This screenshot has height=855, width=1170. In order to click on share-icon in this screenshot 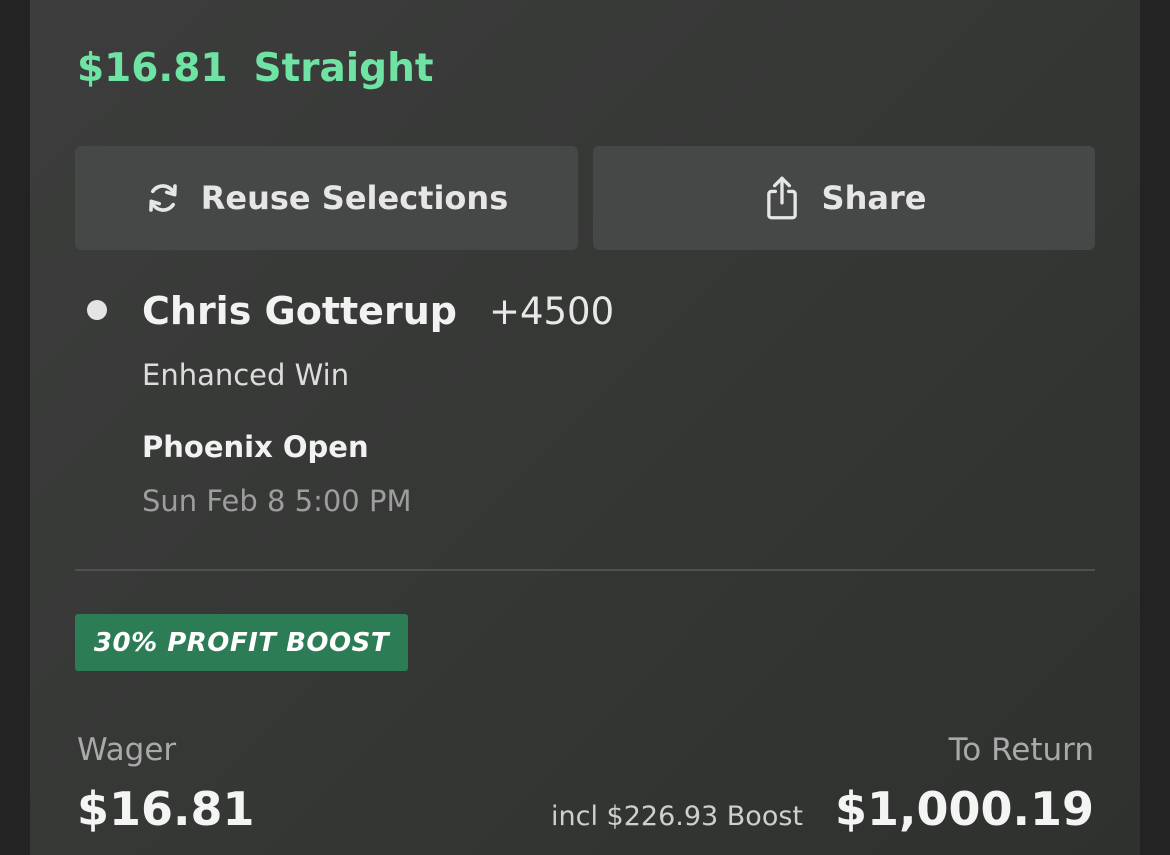, I will do `click(782, 198)`.